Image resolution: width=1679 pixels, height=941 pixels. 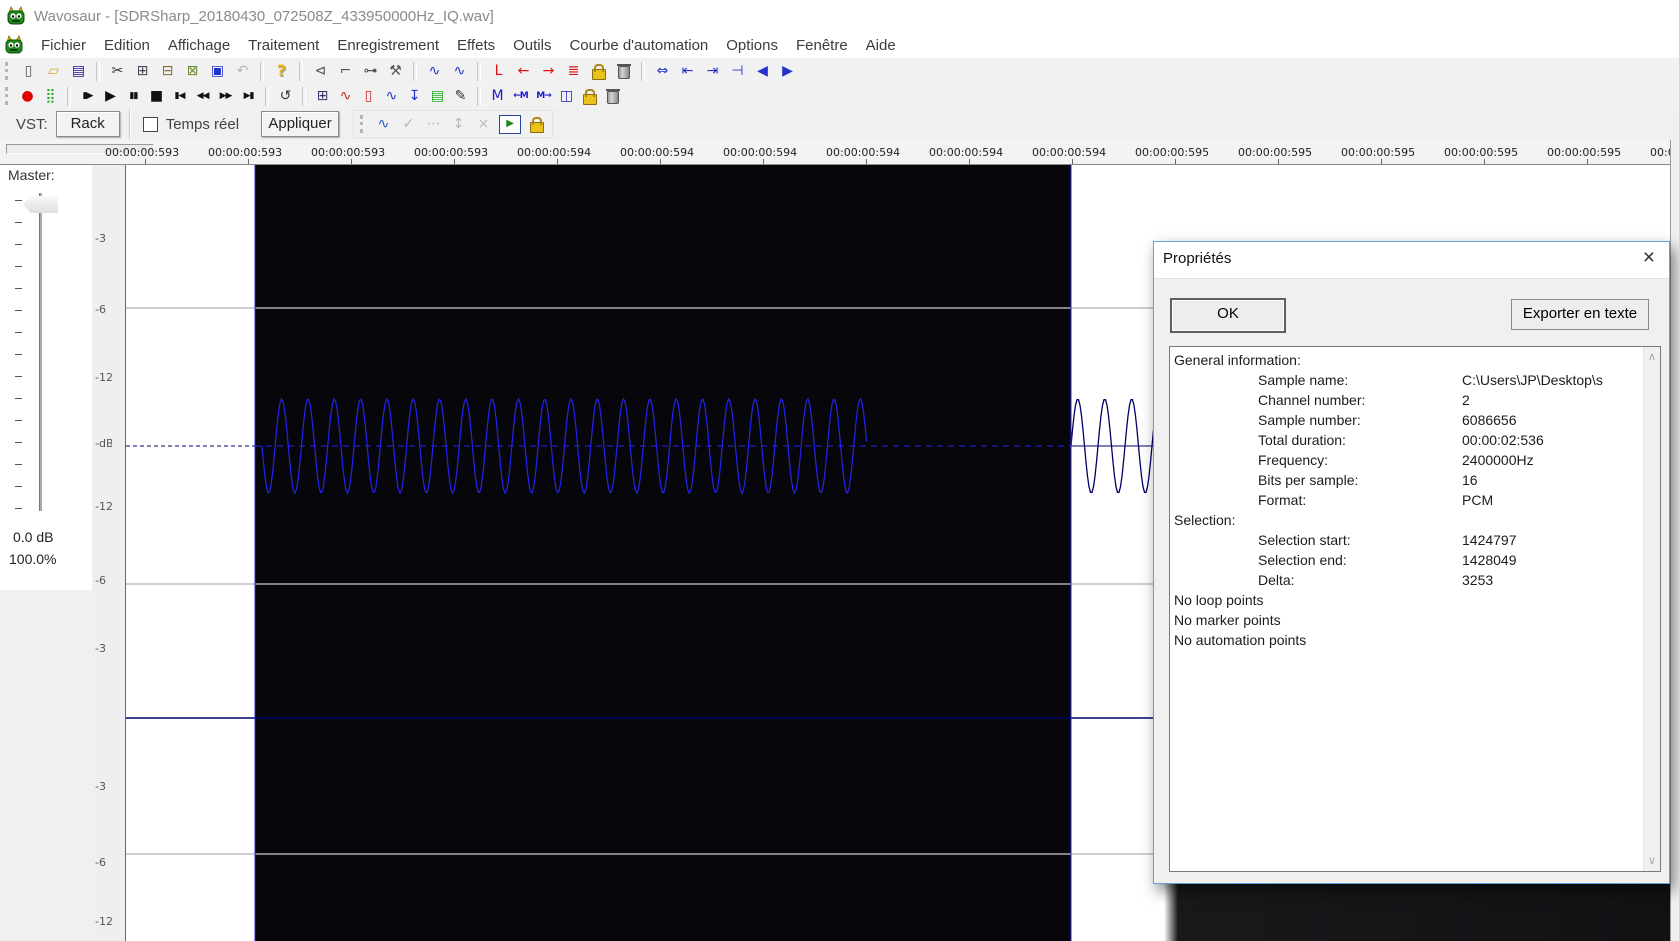 What do you see at coordinates (129, 124) in the screenshot?
I see `toolbar-separator` at bounding box center [129, 124].